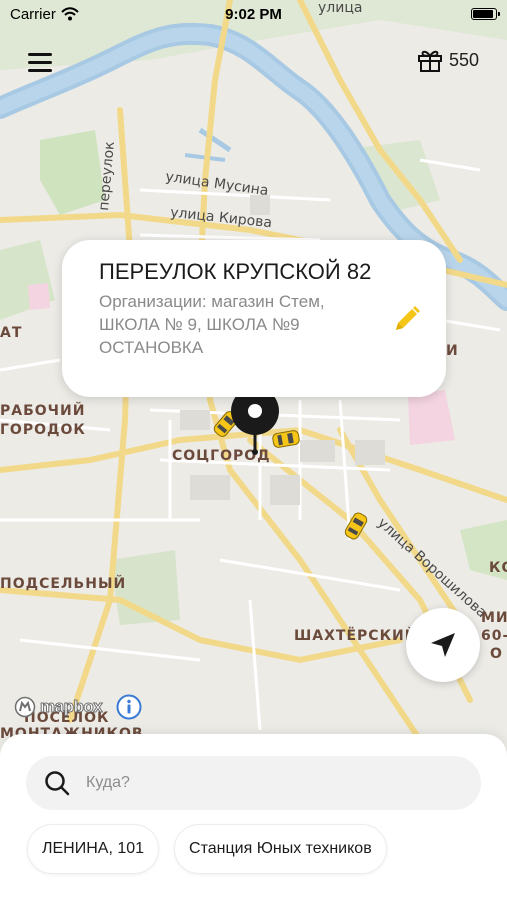  What do you see at coordinates (280, 849) in the screenshot?
I see `quick-destination-chip: Станция Юных техников` at bounding box center [280, 849].